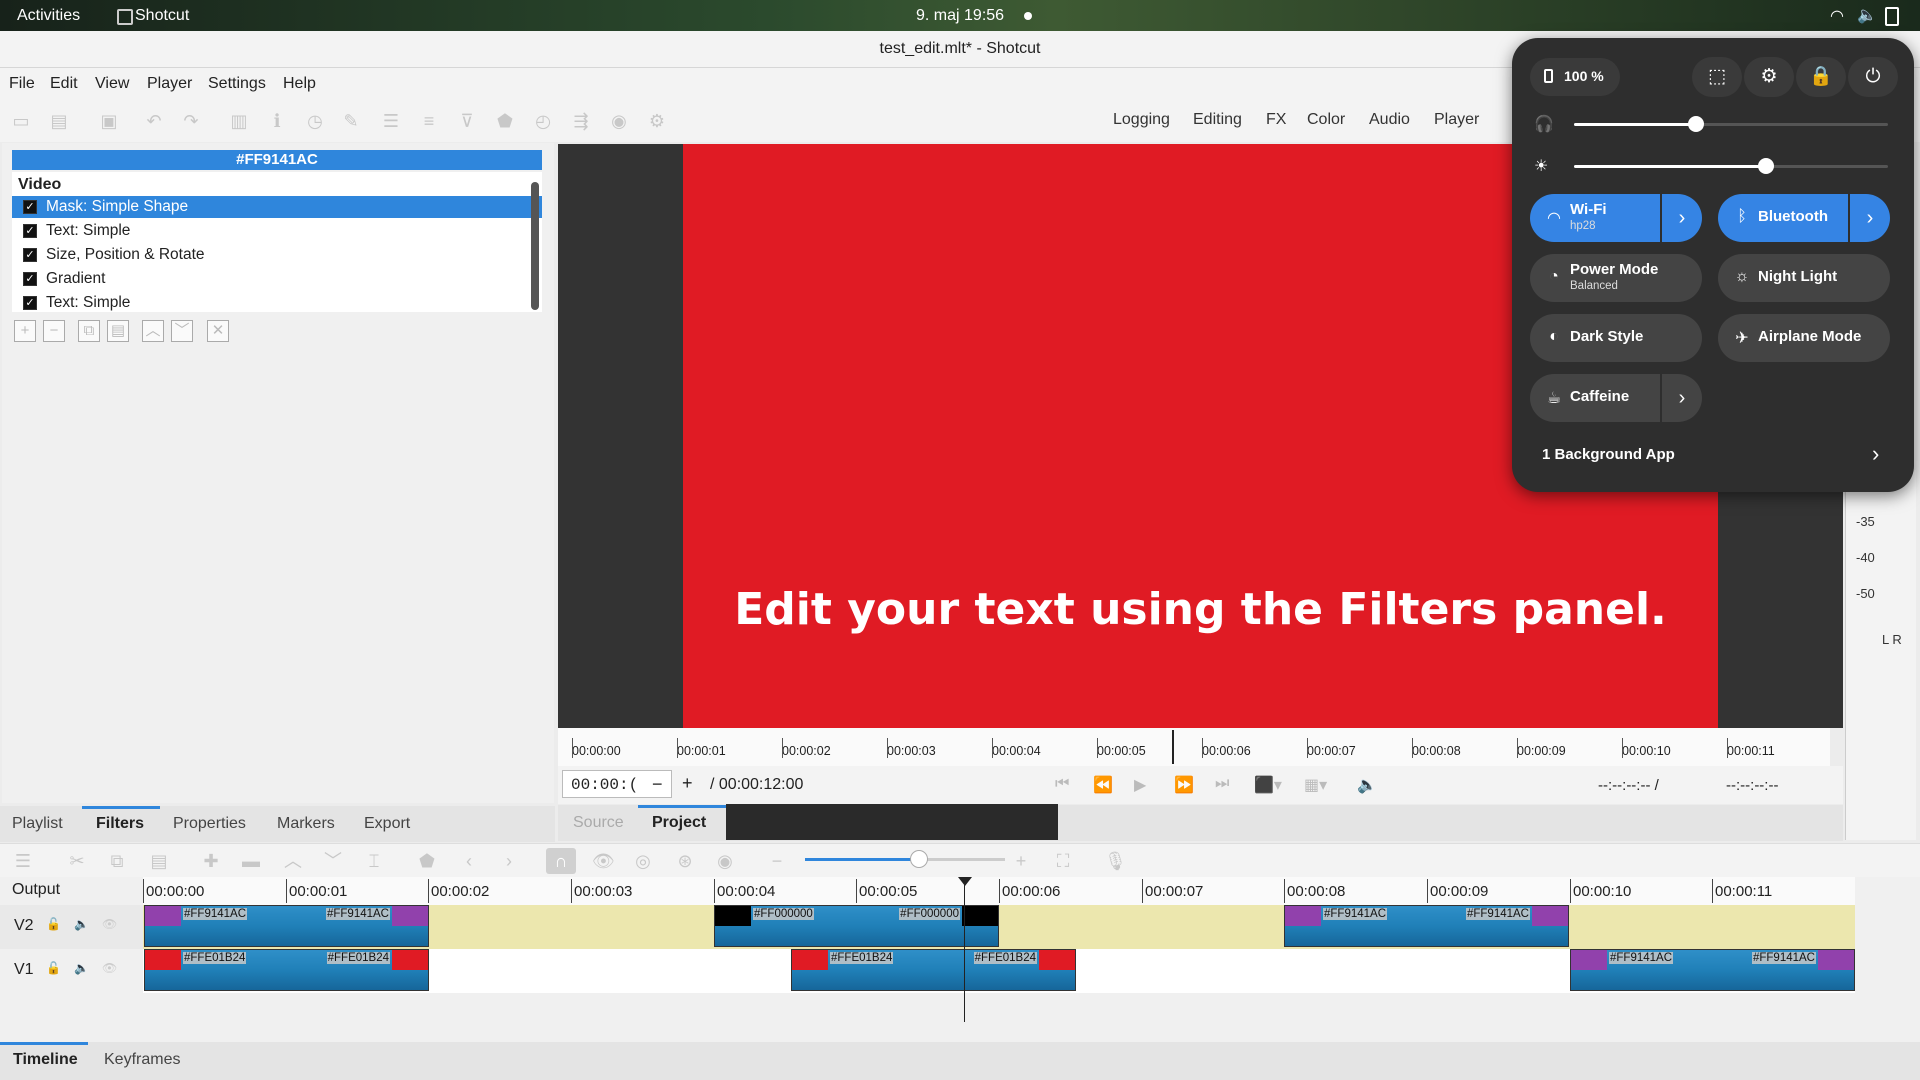  I want to click on layout-player: Player, so click(1456, 120).